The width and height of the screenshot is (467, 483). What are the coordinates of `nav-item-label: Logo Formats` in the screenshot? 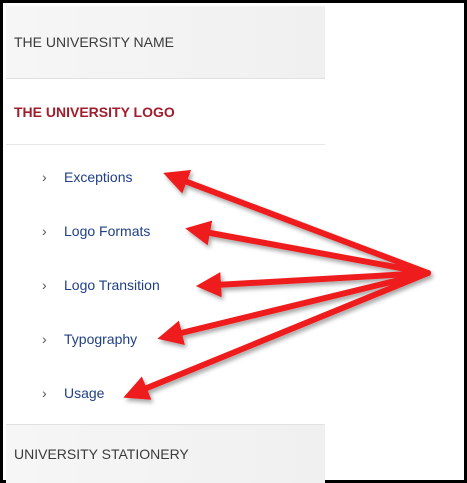 It's located at (107, 231).